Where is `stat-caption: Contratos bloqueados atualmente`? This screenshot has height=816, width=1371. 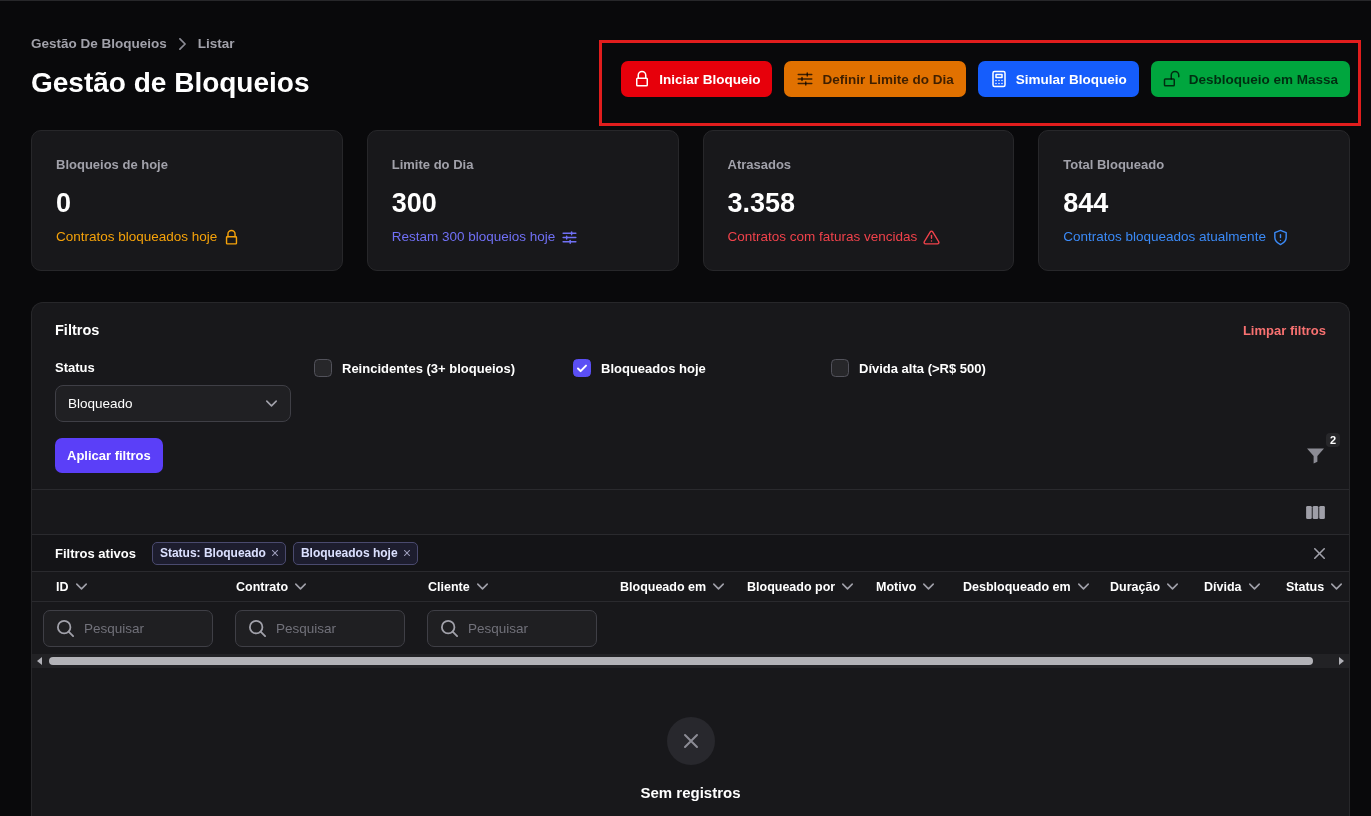 stat-caption: Contratos bloqueados atualmente is located at coordinates (1164, 237).